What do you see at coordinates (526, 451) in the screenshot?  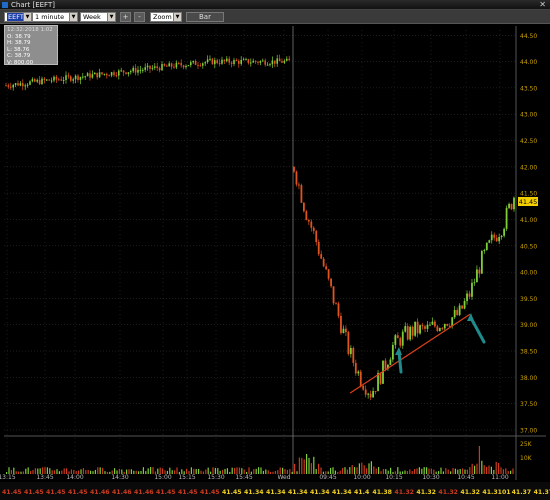 I see `volume-axis: 25K 10K` at bounding box center [526, 451].